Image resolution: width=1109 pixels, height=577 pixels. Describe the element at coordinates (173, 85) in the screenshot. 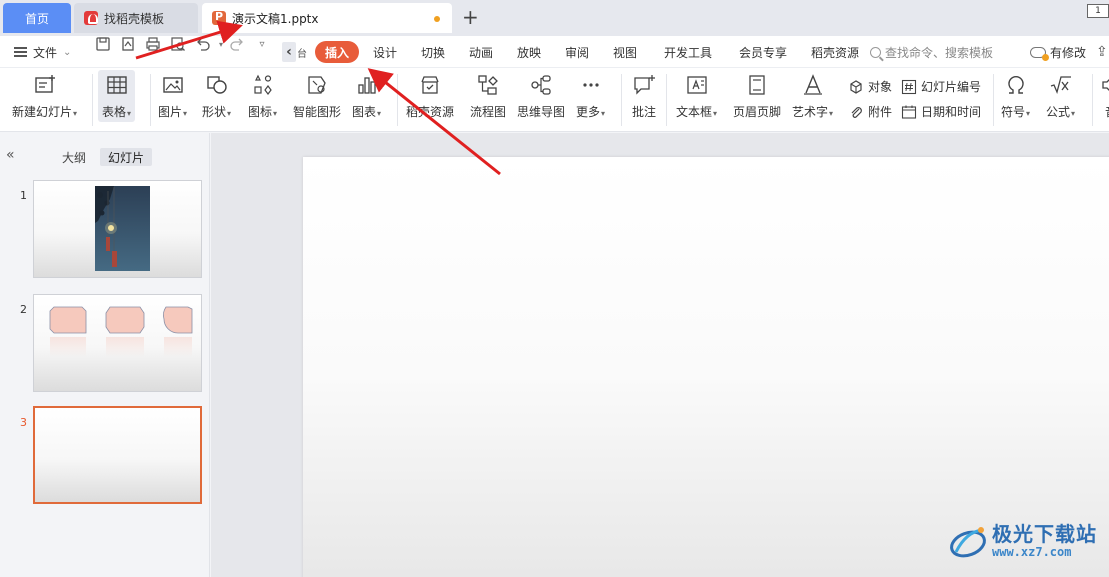

I see `picture-icon` at that location.